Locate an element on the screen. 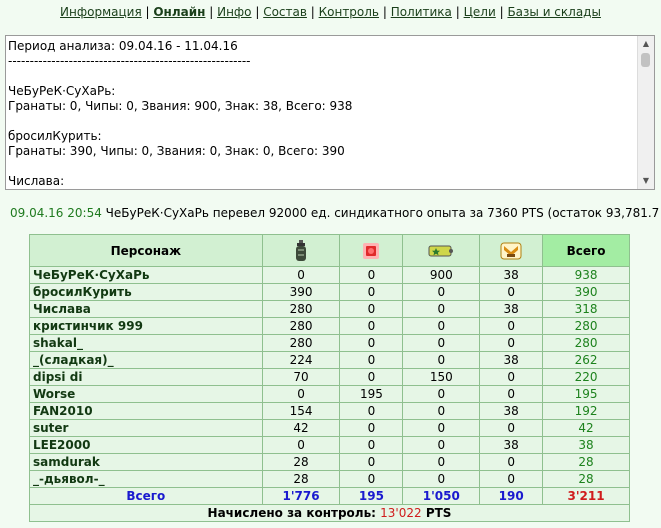 This screenshot has width=661, height=528. character-name: LEE2000 is located at coordinates (146, 445).